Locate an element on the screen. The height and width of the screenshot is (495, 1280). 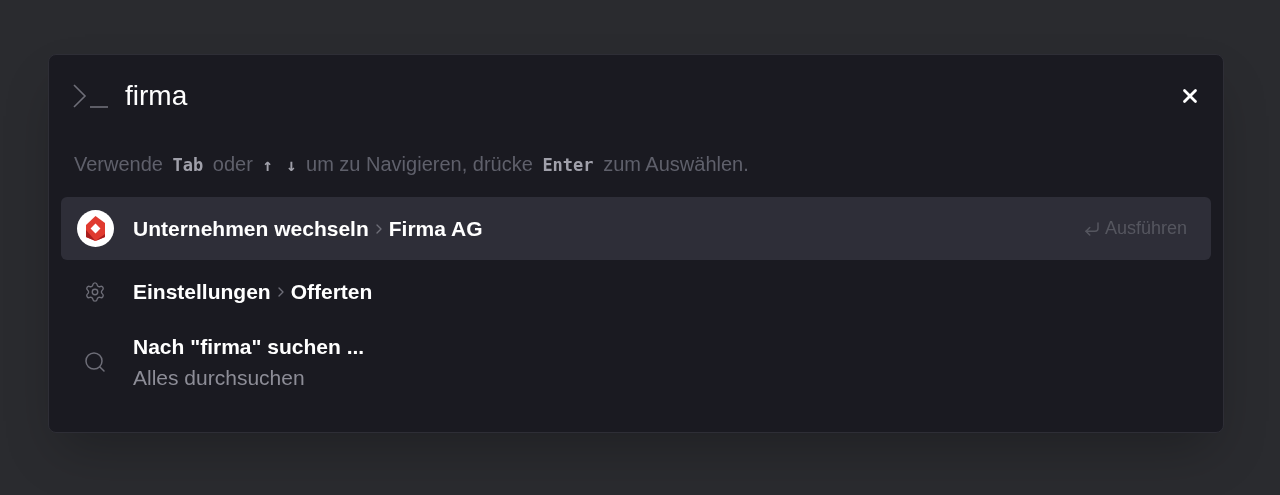
result-title: Einstellungen is located at coordinates (202, 291).